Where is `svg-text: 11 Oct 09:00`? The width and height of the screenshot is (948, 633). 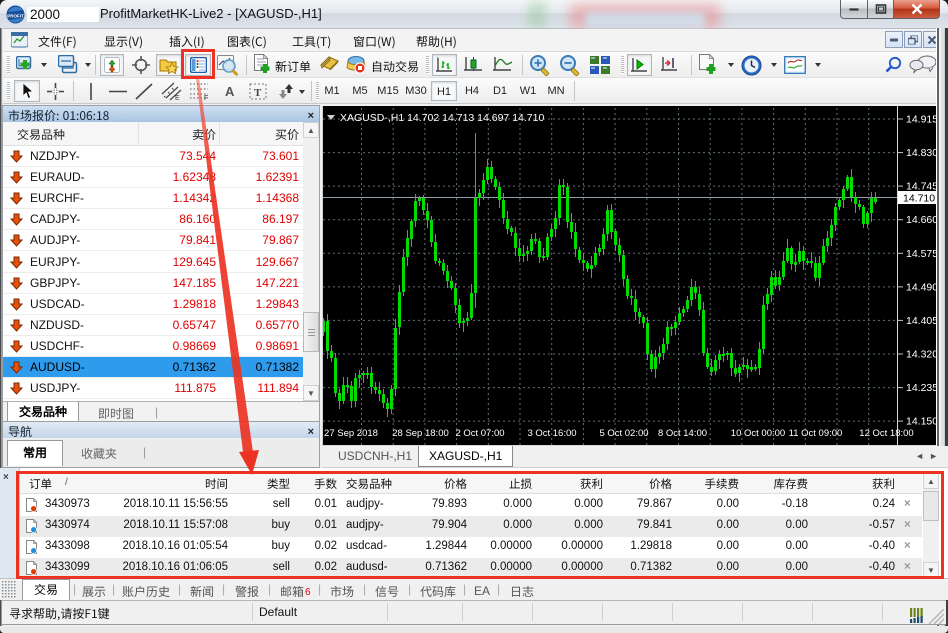
svg-text: 11 Oct 09:00 is located at coordinates (816, 433).